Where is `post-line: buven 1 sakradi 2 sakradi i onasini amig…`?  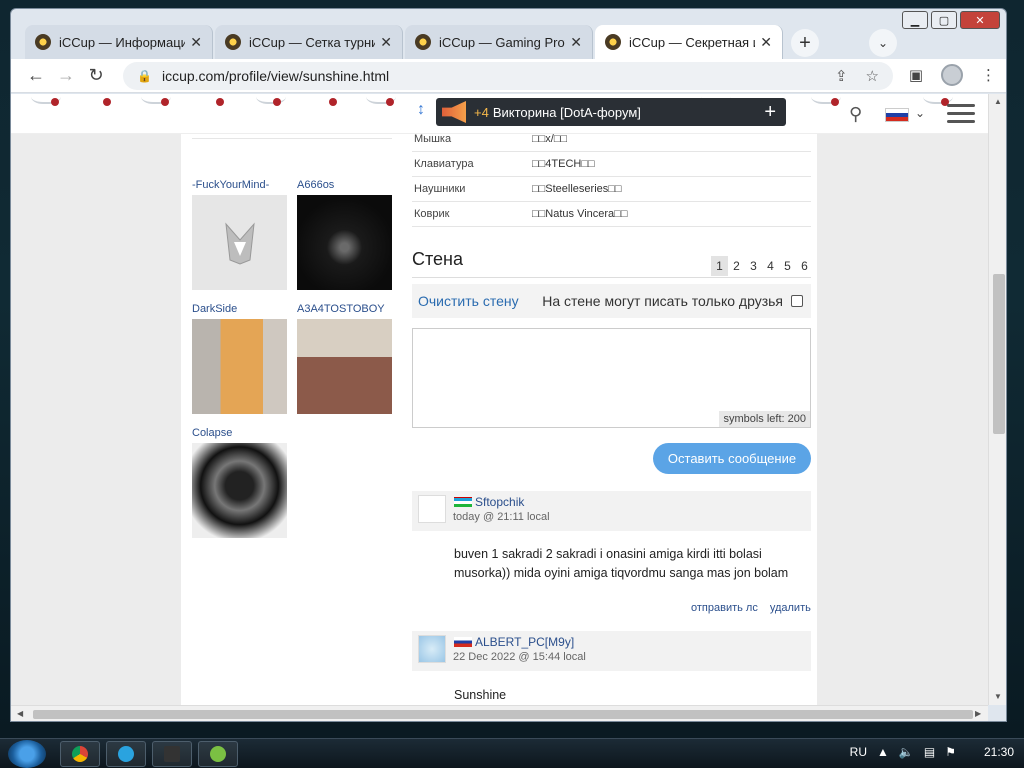 post-line: buven 1 sakradi 2 sakradi i onasini amig… is located at coordinates (608, 554).